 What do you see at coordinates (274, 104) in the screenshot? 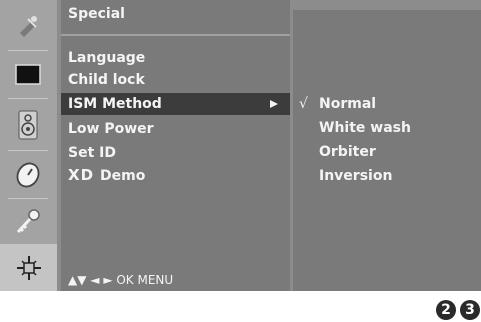
I see `submenu-arrow-icon` at bounding box center [274, 104].